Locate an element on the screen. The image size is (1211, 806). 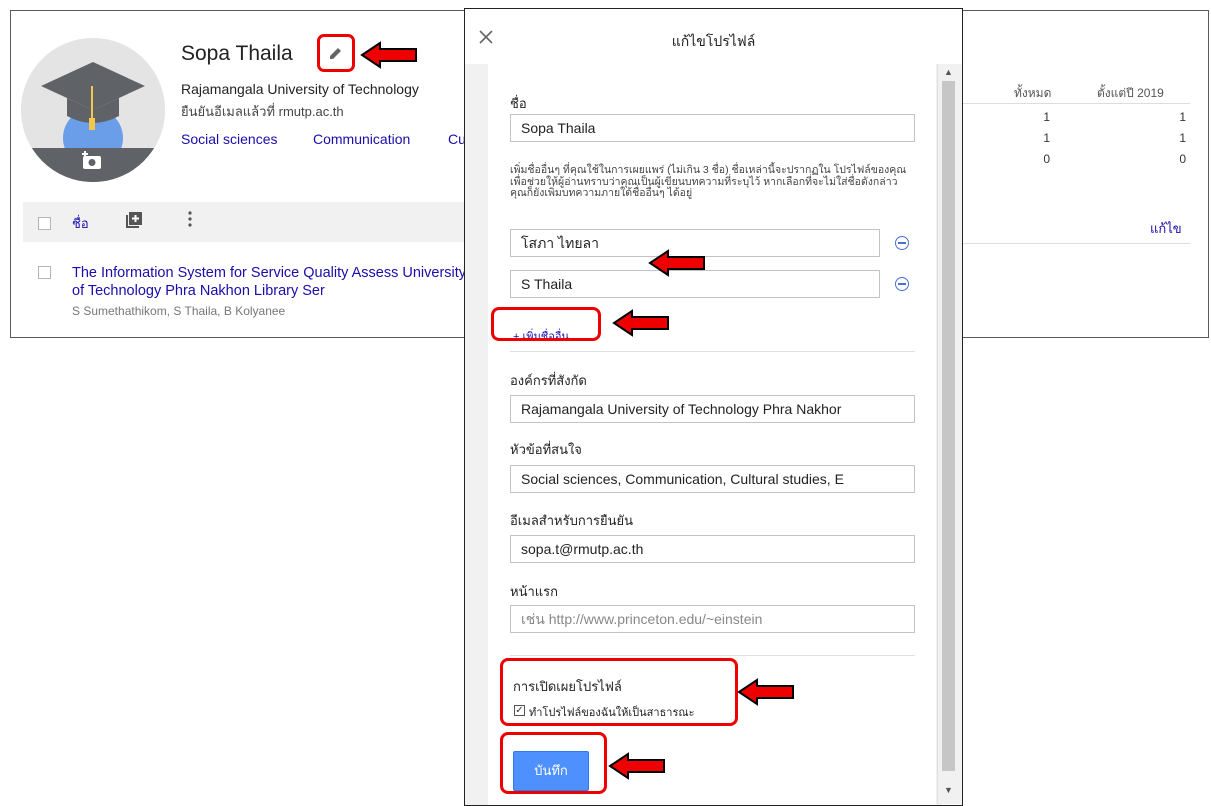
annotation-box-save is located at coordinates (553, 763).